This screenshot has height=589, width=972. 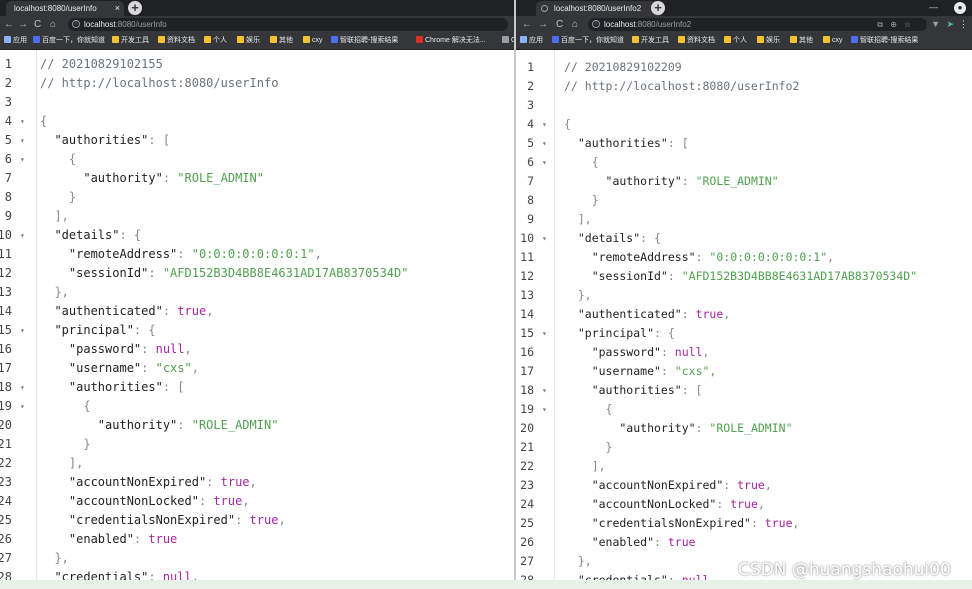 I want to click on close-icon: ×, so click(x=117, y=8).